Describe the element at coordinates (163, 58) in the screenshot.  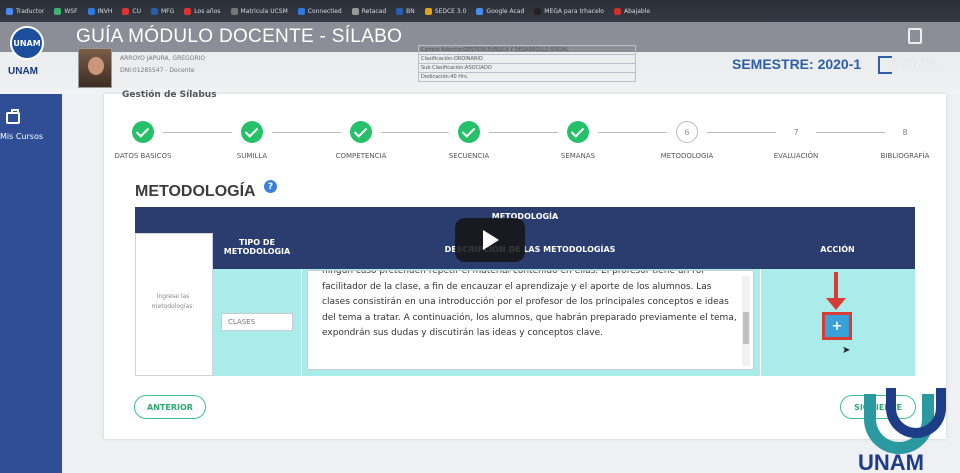
I see `user-name: ARROYO JAPURA, GREGORIO` at that location.